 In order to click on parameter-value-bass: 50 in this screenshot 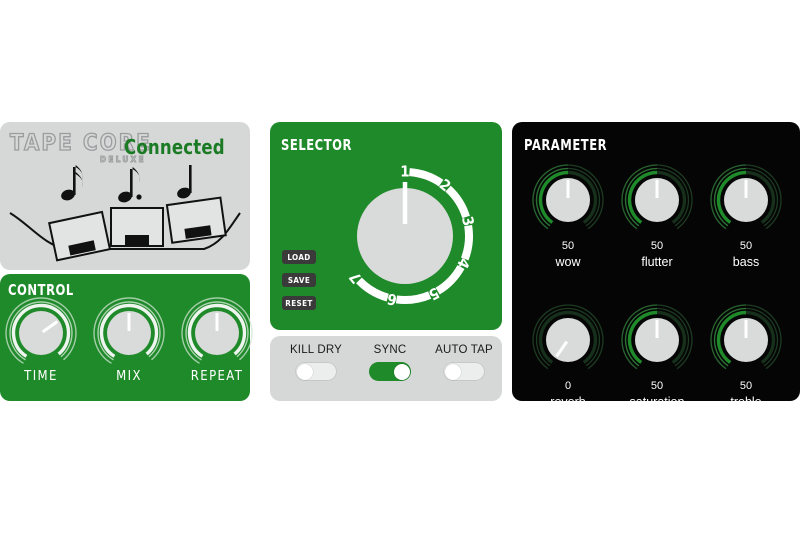, I will do `click(746, 246)`.